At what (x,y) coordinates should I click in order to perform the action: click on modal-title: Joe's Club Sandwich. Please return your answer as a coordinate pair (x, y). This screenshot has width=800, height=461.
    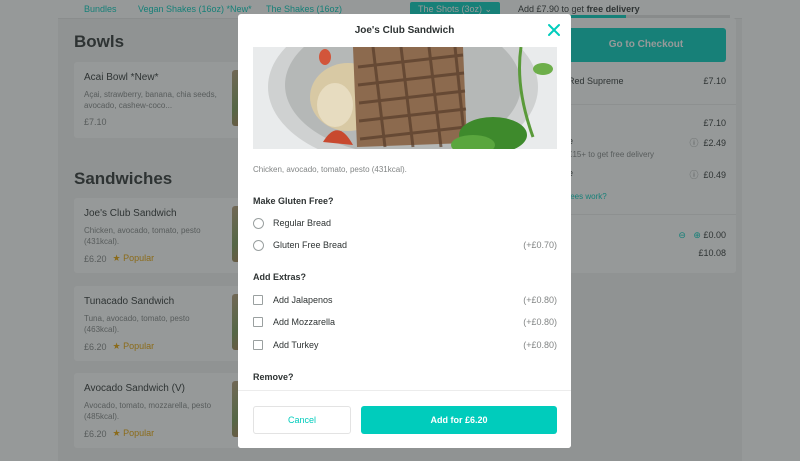
    Looking at the image, I should click on (404, 30).